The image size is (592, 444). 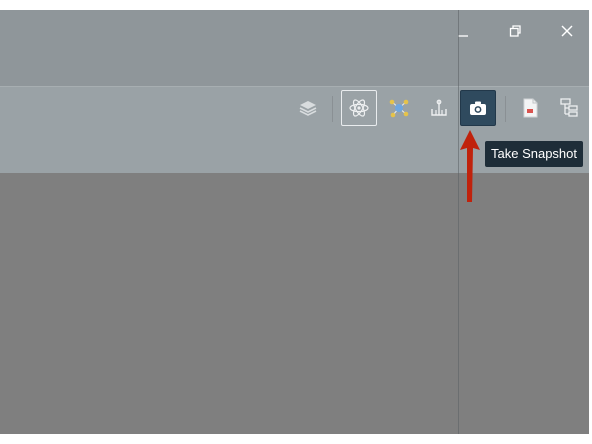 I want to click on document-button, so click(x=530, y=108).